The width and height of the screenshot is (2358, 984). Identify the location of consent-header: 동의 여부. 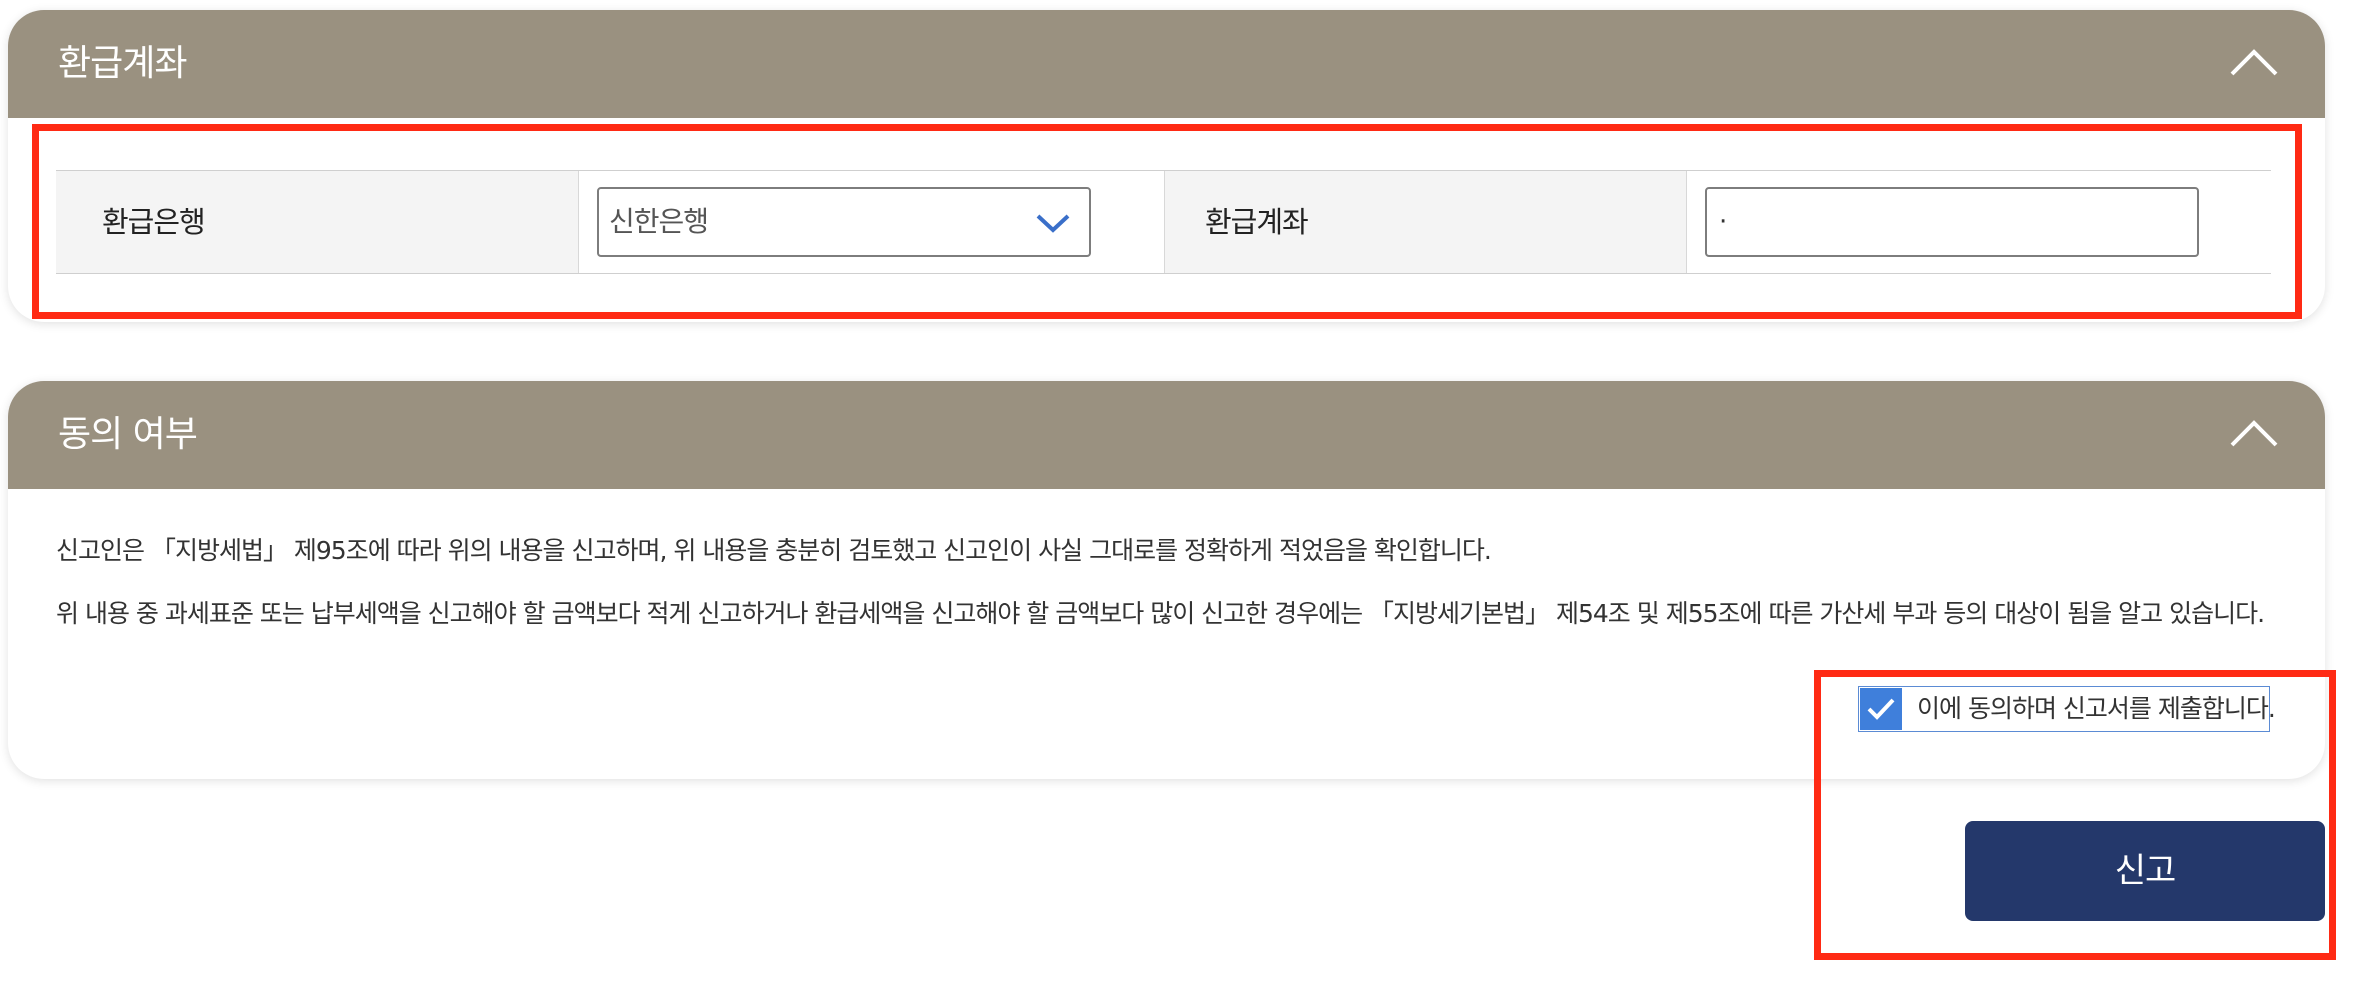
(1166, 435).